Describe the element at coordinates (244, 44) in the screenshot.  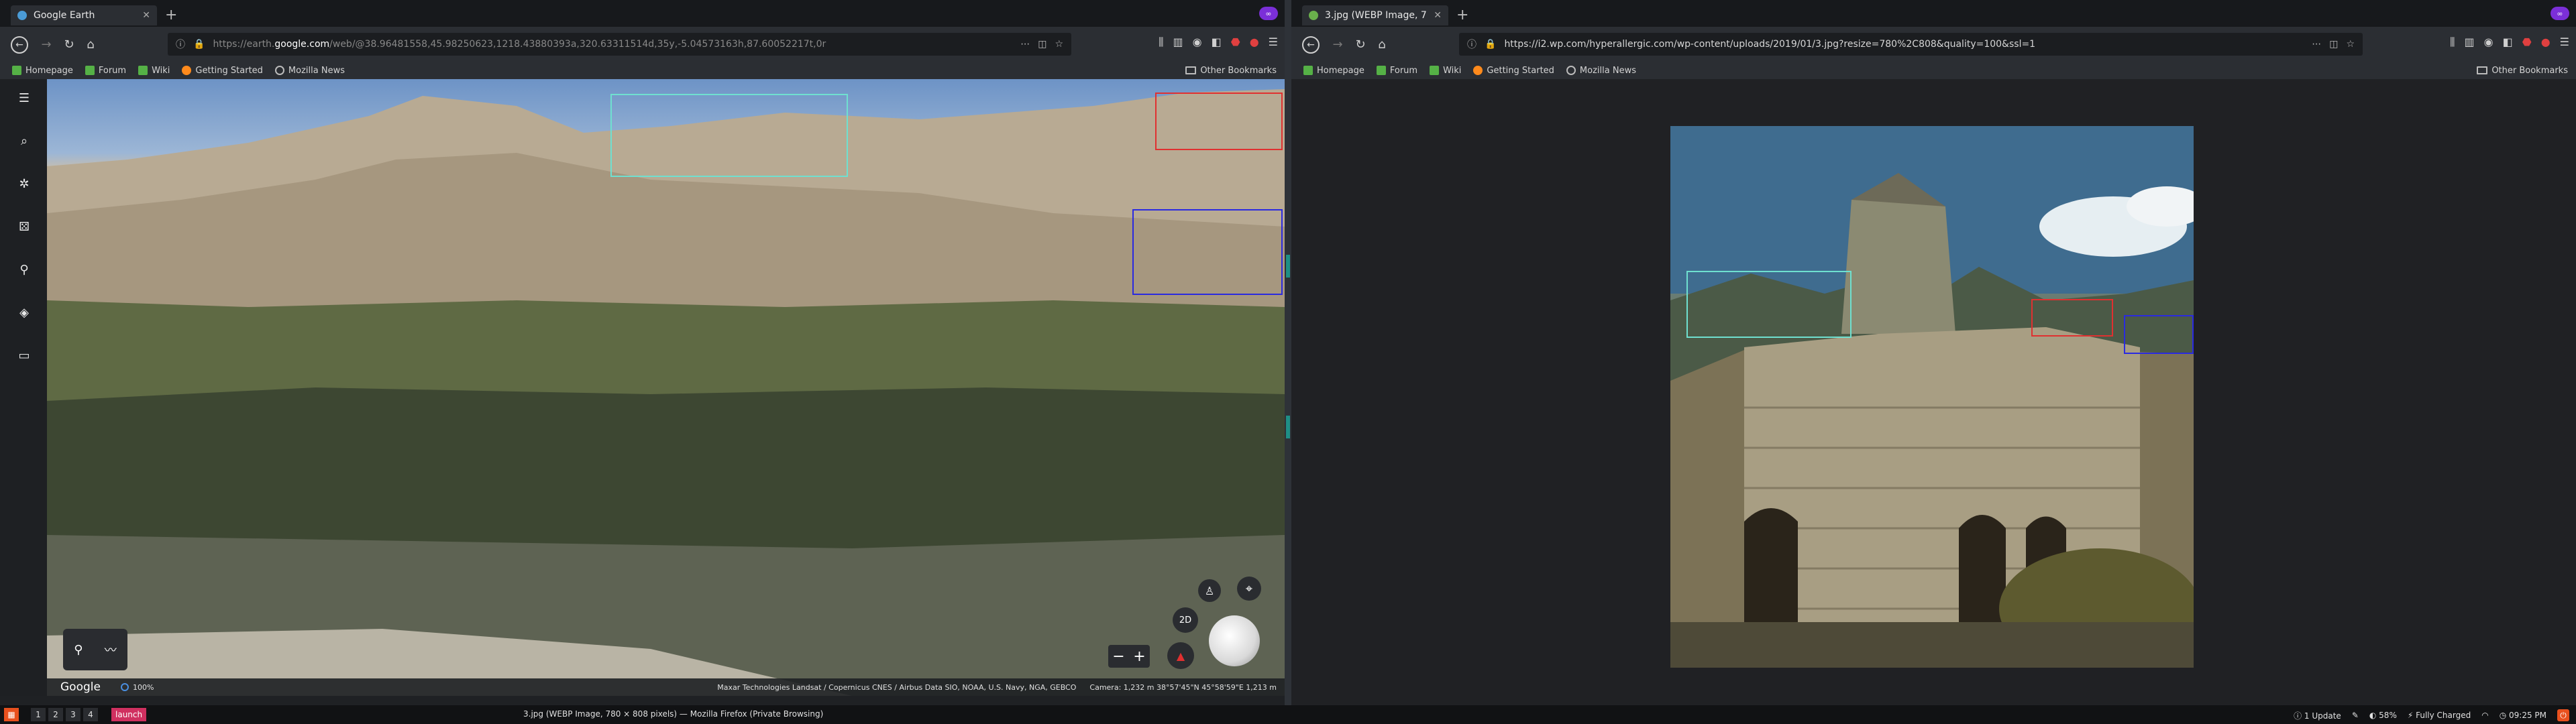
I see `url-prefix: https://earth.` at that location.